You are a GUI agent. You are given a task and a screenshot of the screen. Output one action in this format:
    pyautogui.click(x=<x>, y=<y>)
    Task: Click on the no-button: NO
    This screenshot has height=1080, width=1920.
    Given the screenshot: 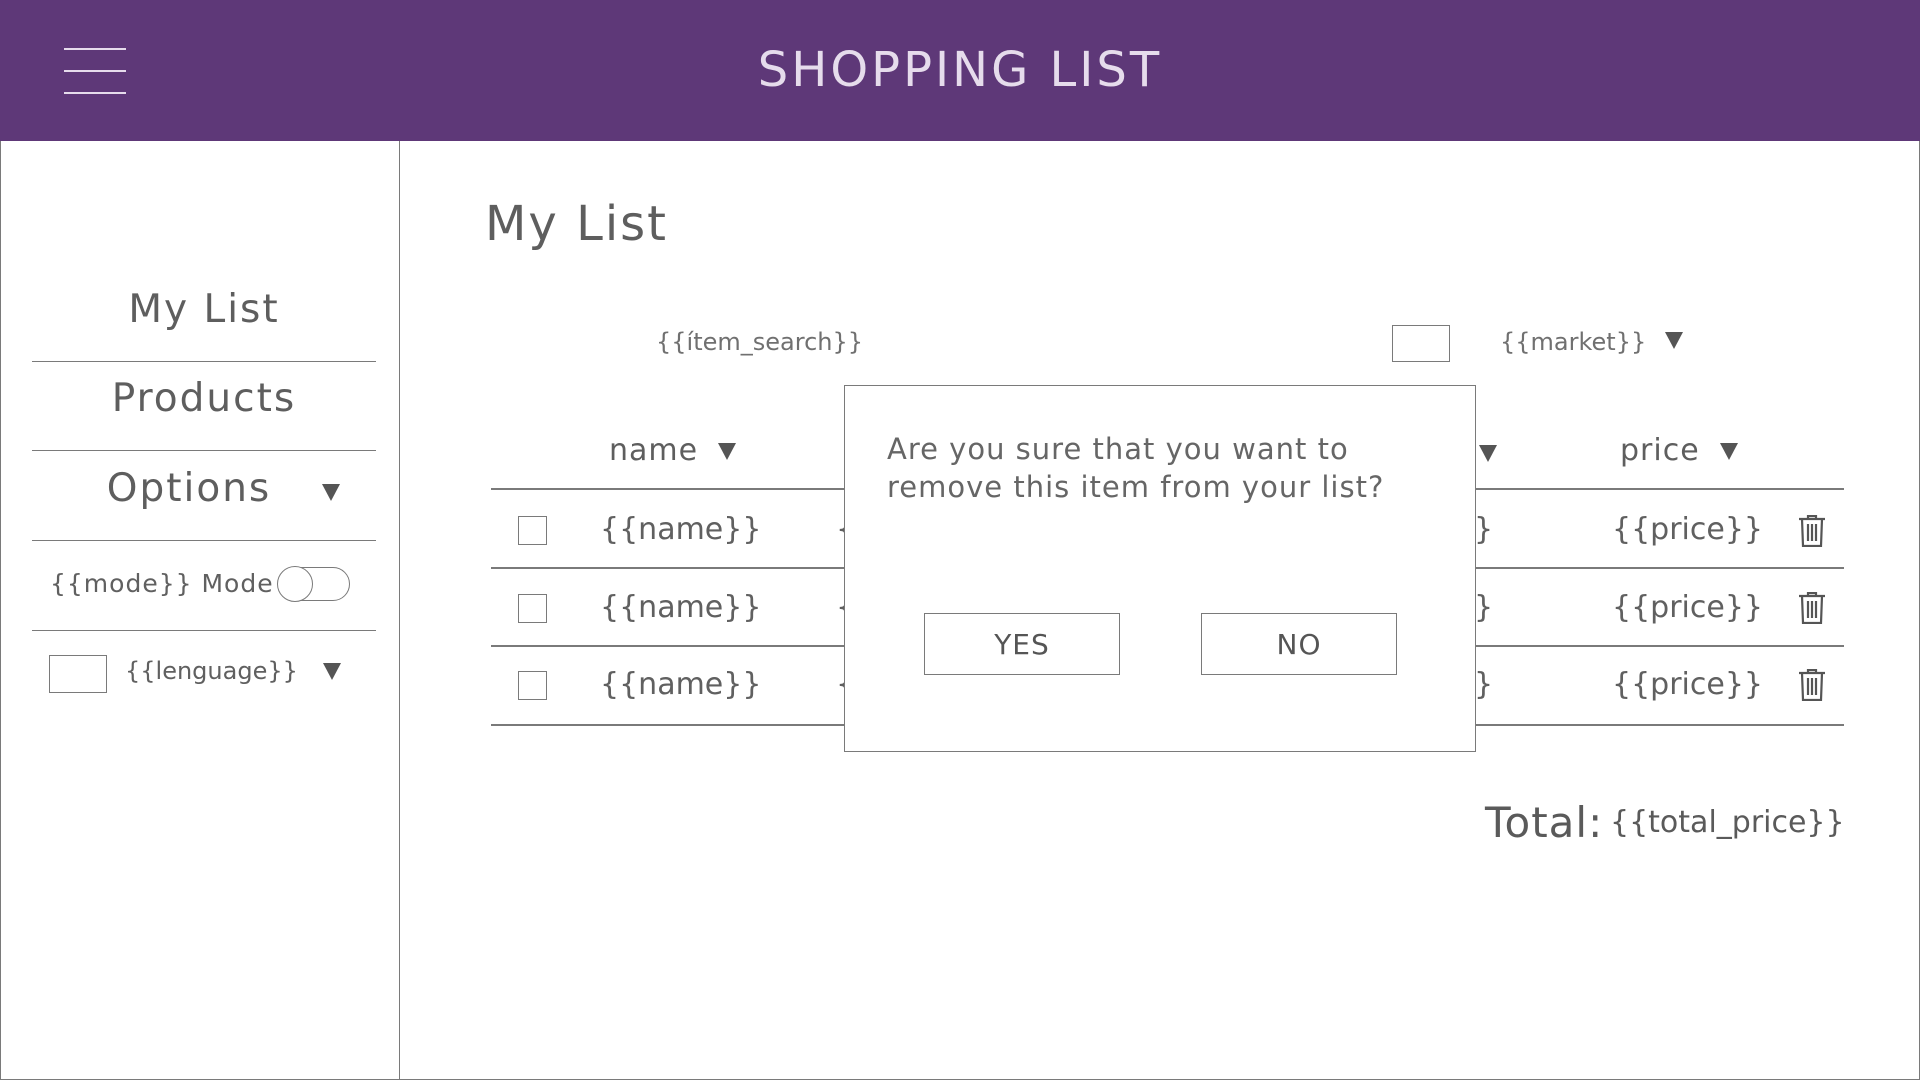 What is the action you would take?
    pyautogui.click(x=1299, y=644)
    